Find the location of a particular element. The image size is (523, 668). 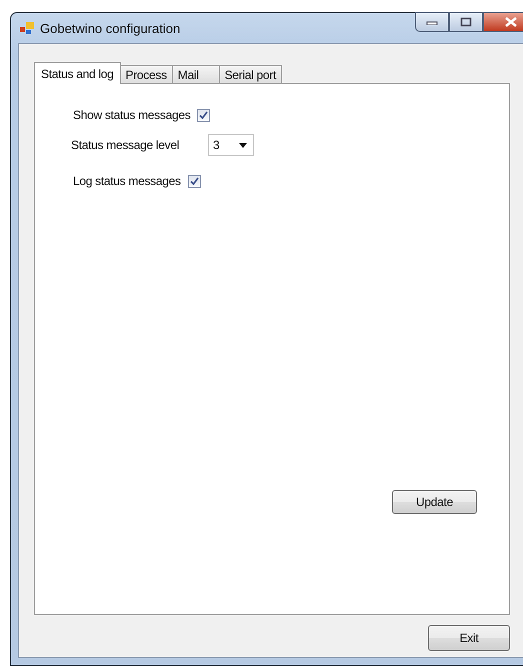

setting-label: Status message level is located at coordinates (125, 145).